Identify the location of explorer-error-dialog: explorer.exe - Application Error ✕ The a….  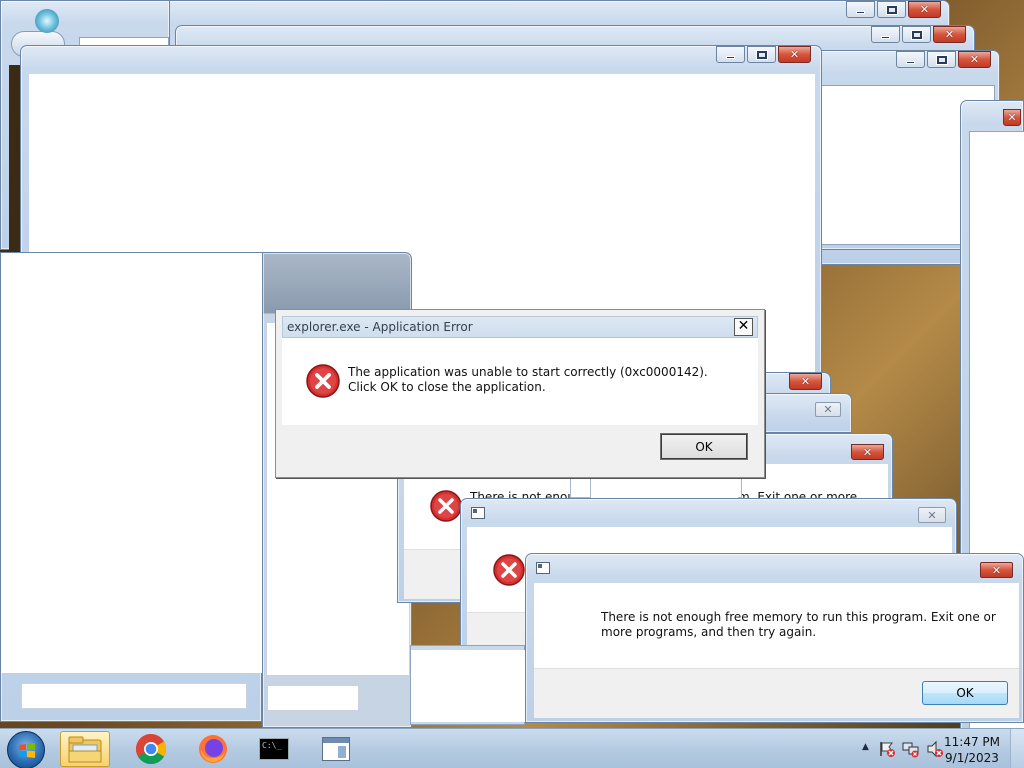
(520, 393).